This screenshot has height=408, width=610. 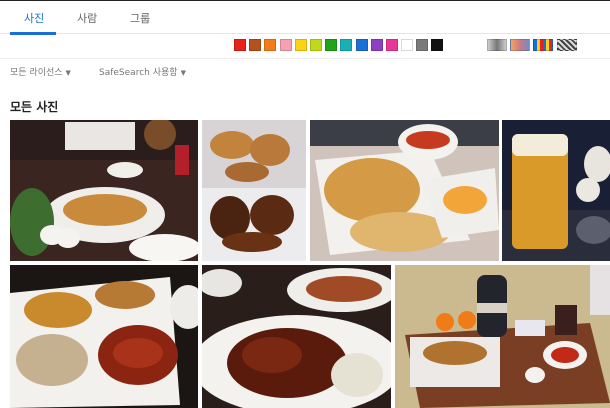 I want to click on beer-glass-photo, so click(x=556, y=190).